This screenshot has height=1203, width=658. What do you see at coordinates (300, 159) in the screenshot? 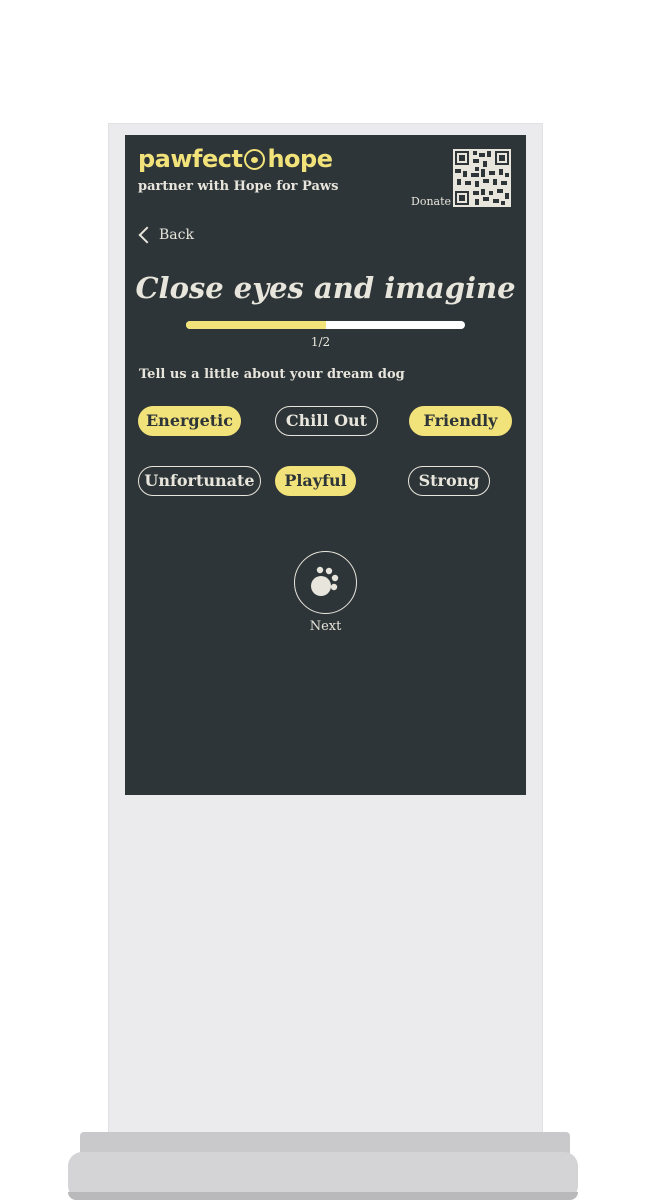
I see `logo-text-right: hope` at bounding box center [300, 159].